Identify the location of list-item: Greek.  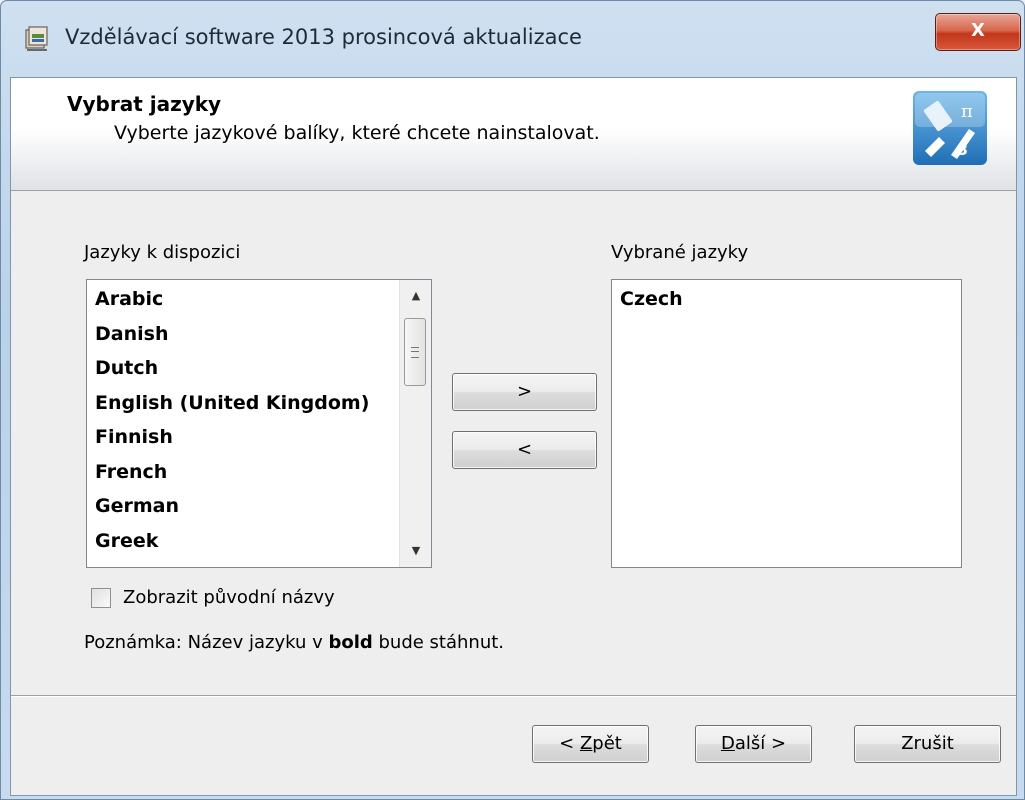
(259, 541).